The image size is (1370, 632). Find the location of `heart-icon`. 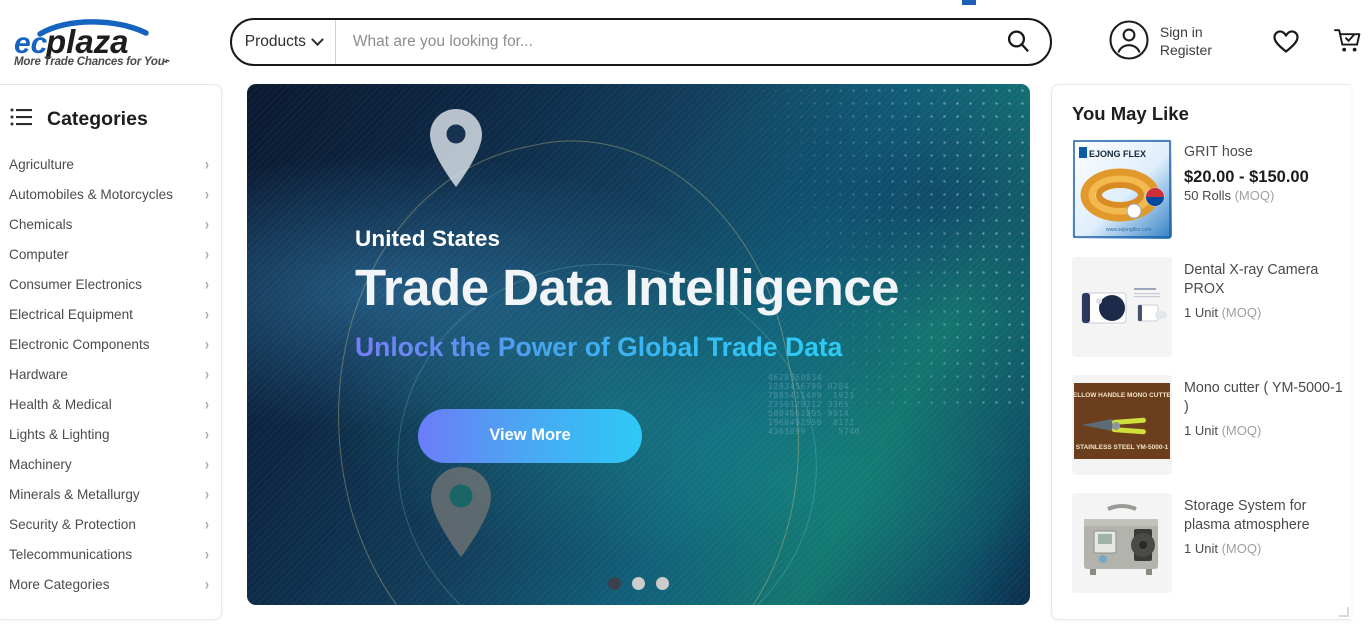

heart-icon is located at coordinates (1286, 42).